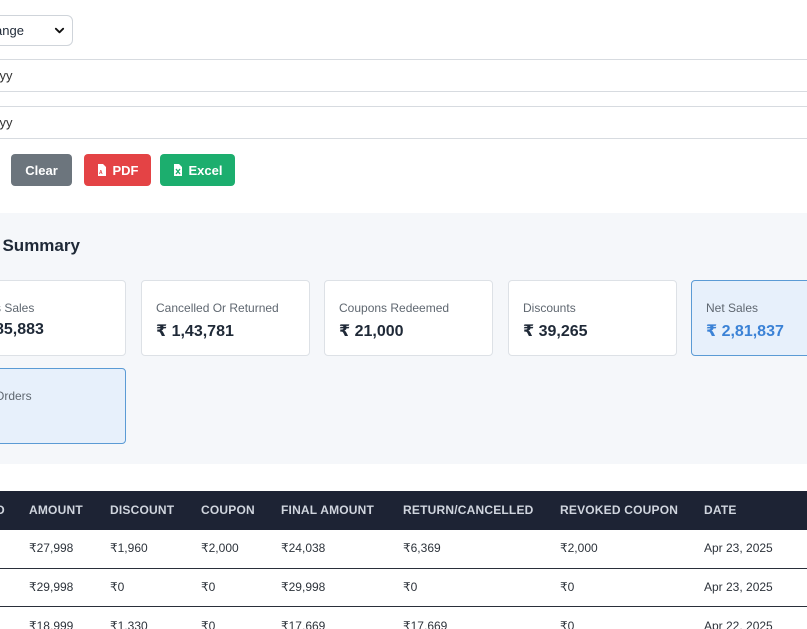 This screenshot has height=629, width=807. I want to click on net-sales-card: Net Sales ₹ 2,81,837, so click(749, 318).